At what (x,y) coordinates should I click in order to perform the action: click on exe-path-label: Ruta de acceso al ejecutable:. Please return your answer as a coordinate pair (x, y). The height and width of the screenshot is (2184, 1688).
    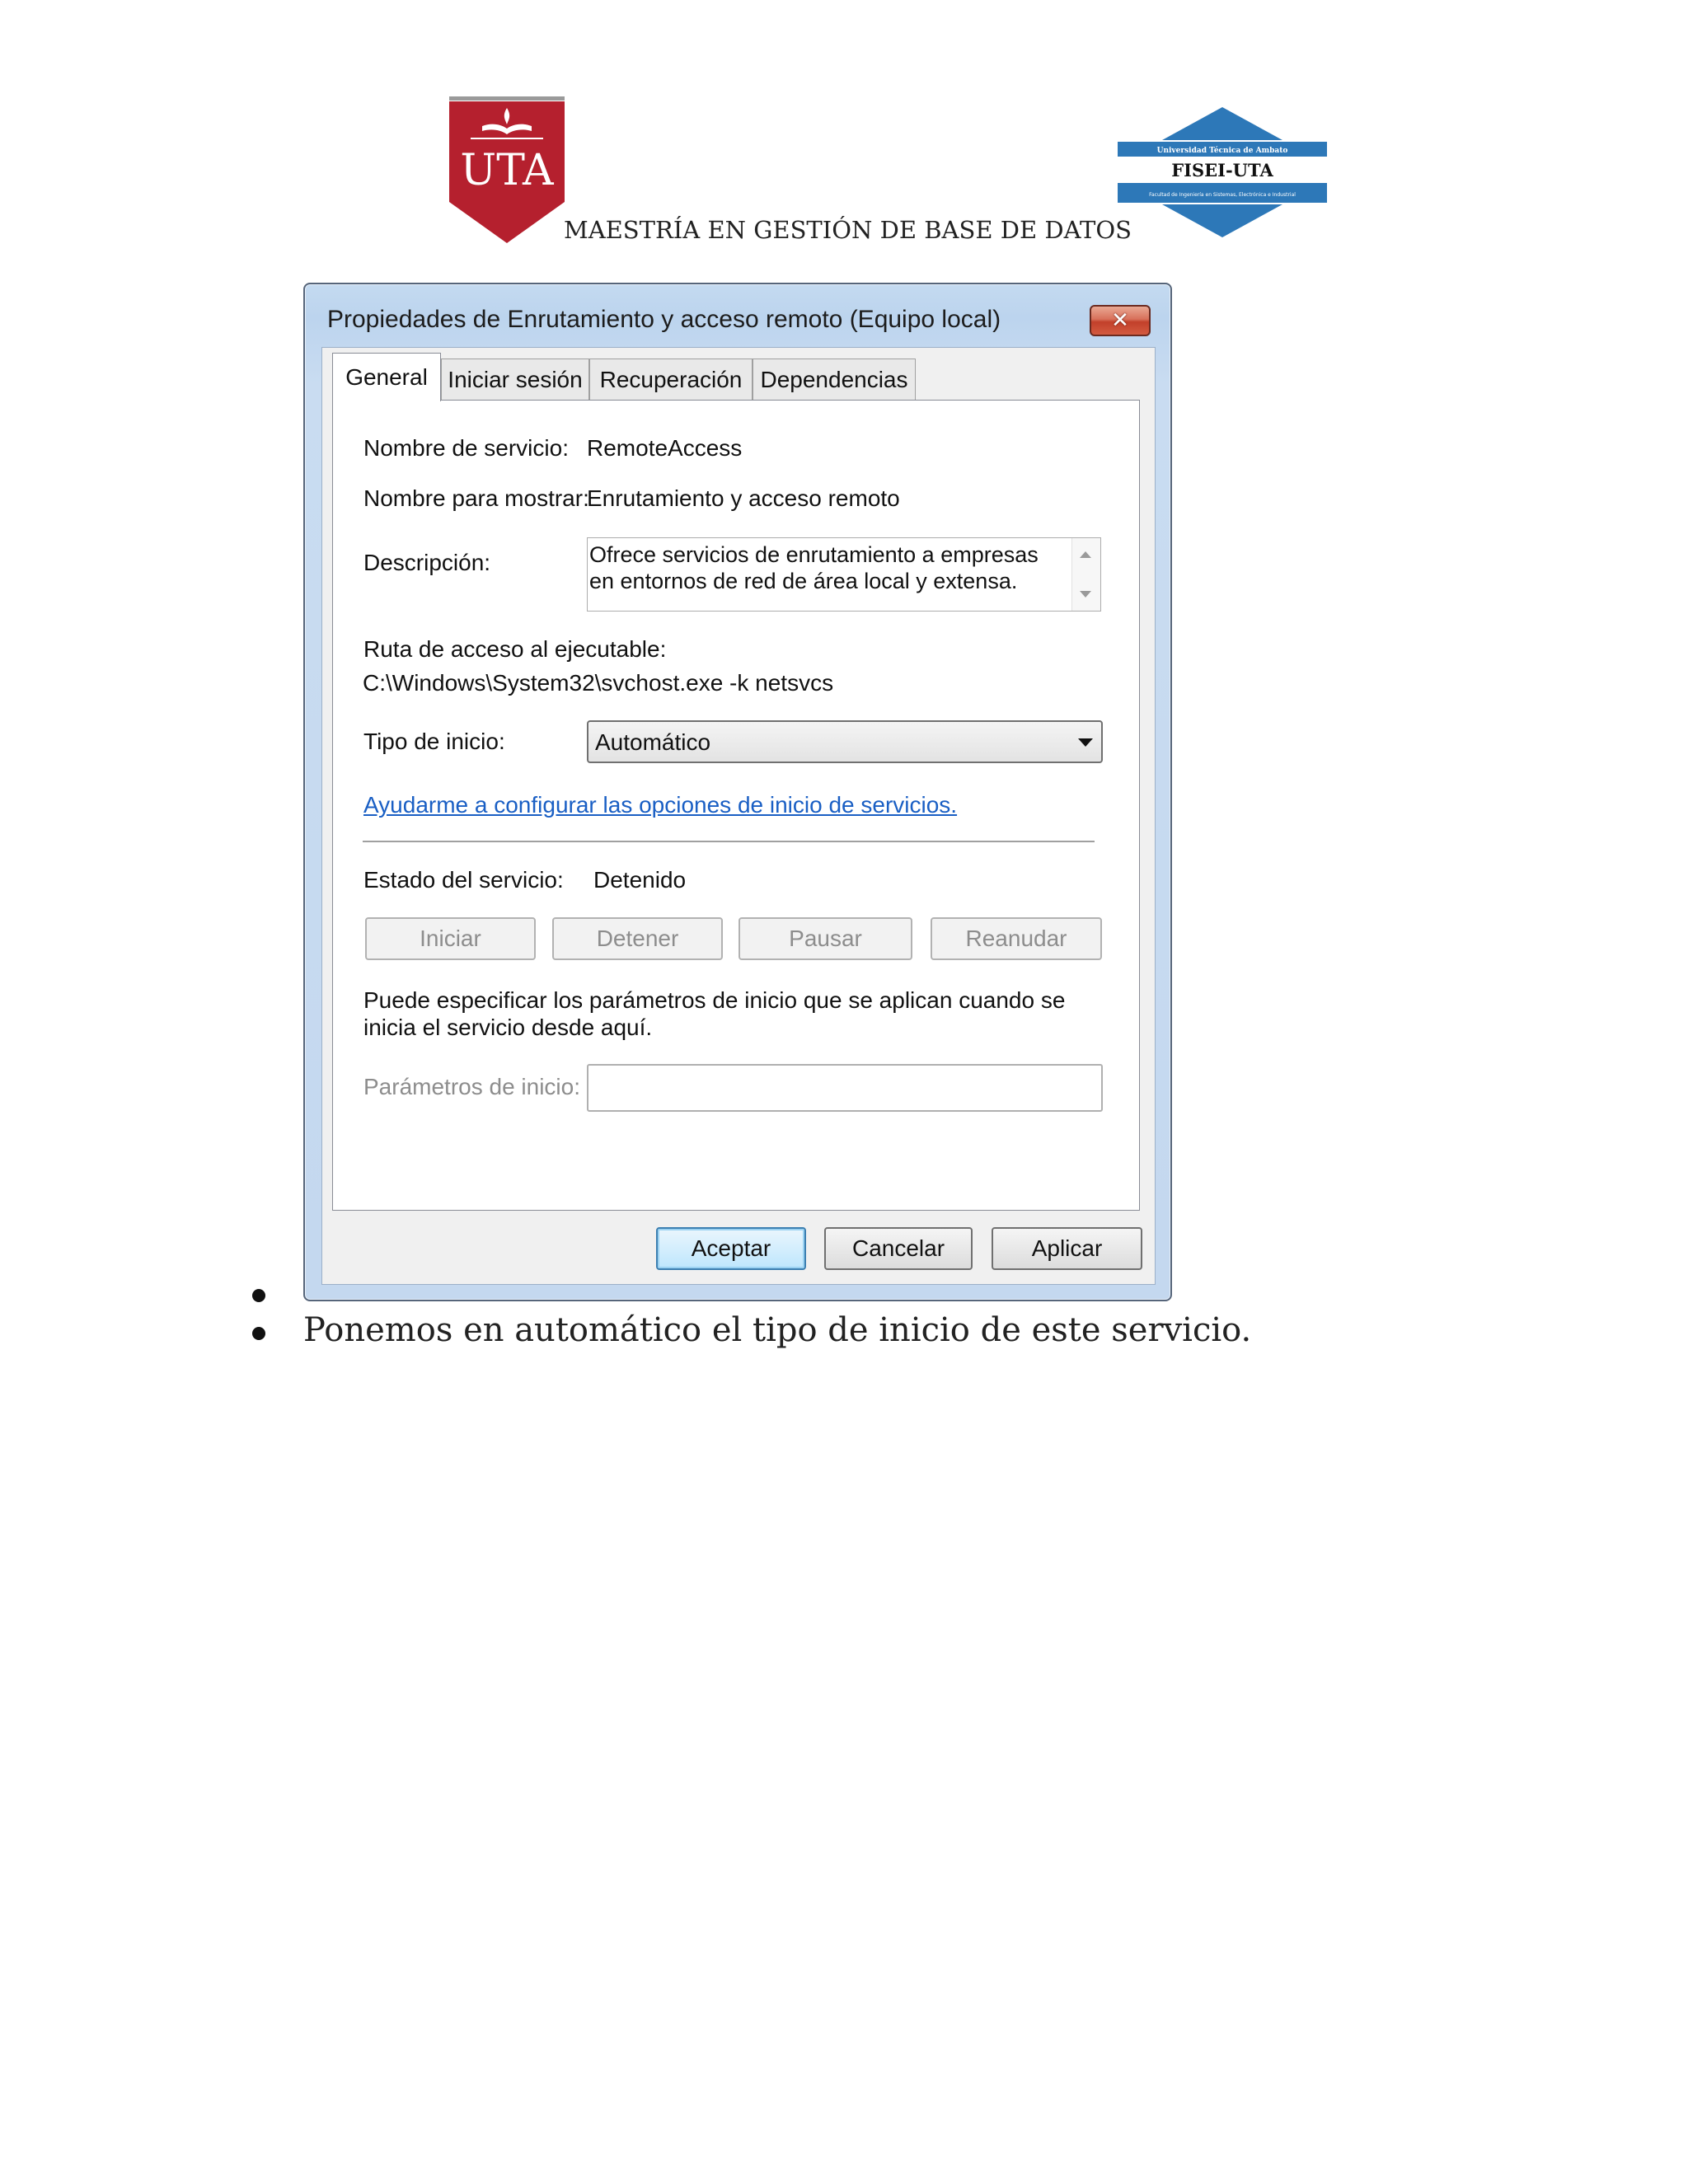
    Looking at the image, I should click on (515, 649).